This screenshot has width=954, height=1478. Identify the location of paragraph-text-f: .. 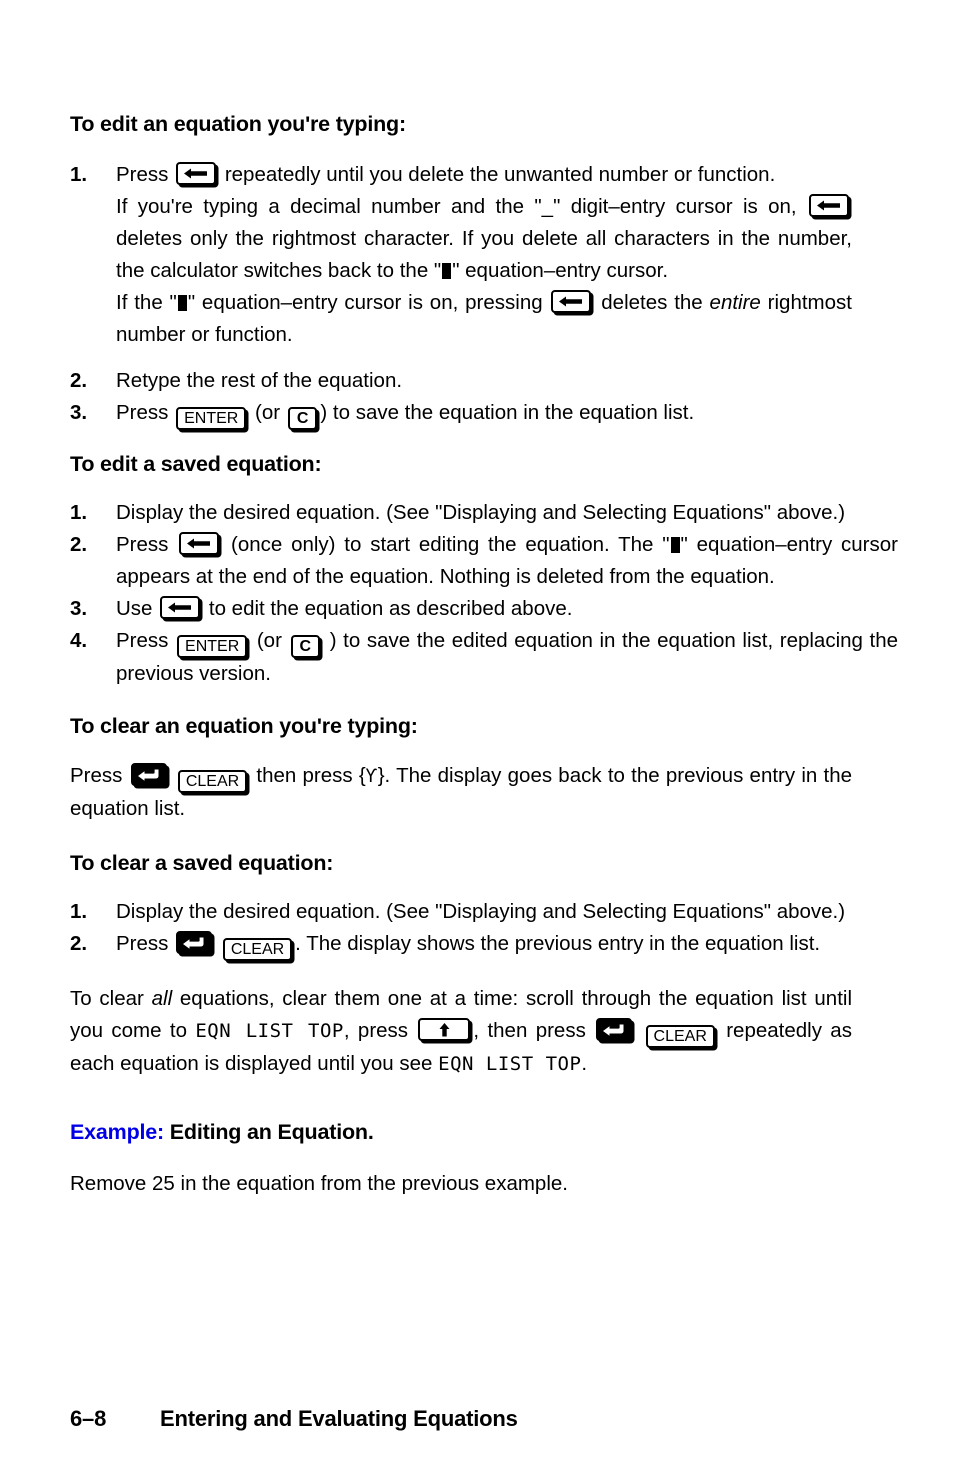
(584, 1064).